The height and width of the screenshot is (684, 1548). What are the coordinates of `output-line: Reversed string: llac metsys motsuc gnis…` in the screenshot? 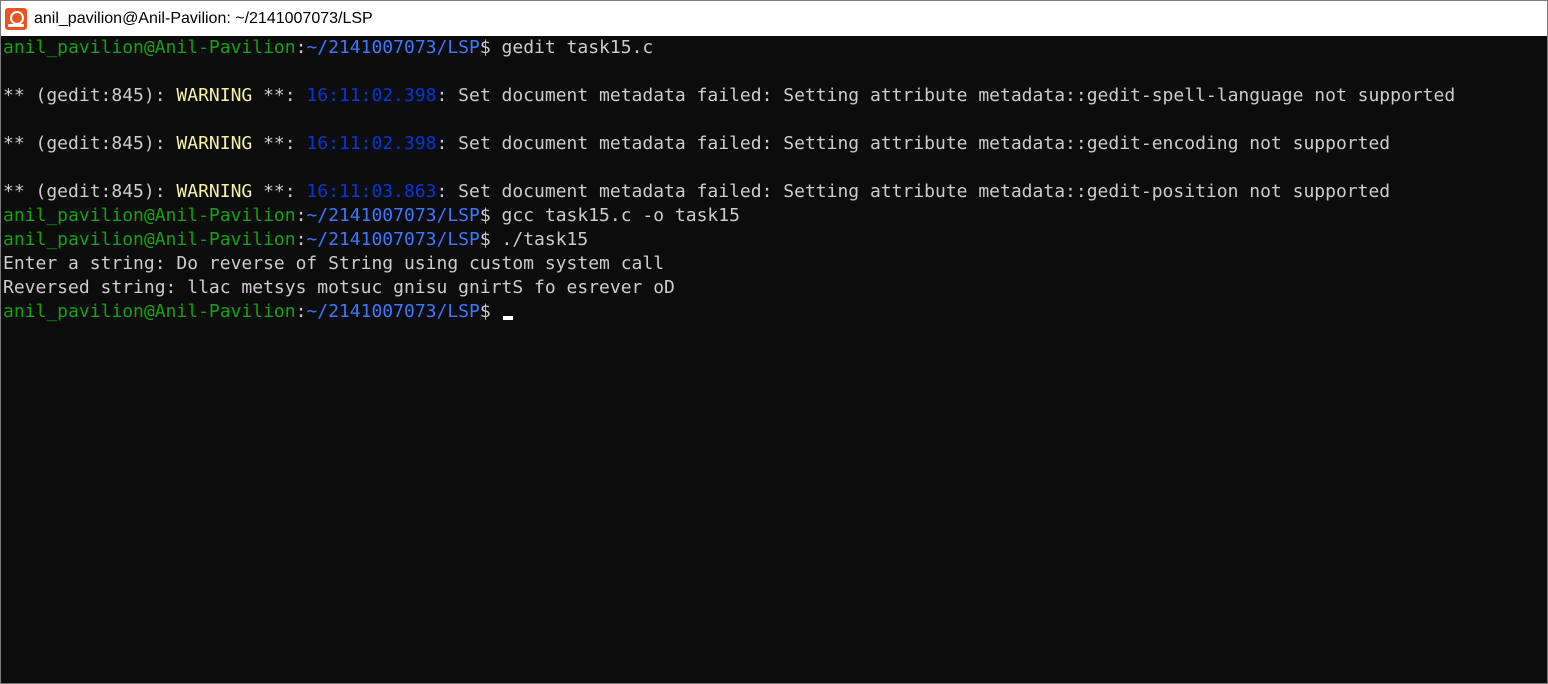 It's located at (339, 287).